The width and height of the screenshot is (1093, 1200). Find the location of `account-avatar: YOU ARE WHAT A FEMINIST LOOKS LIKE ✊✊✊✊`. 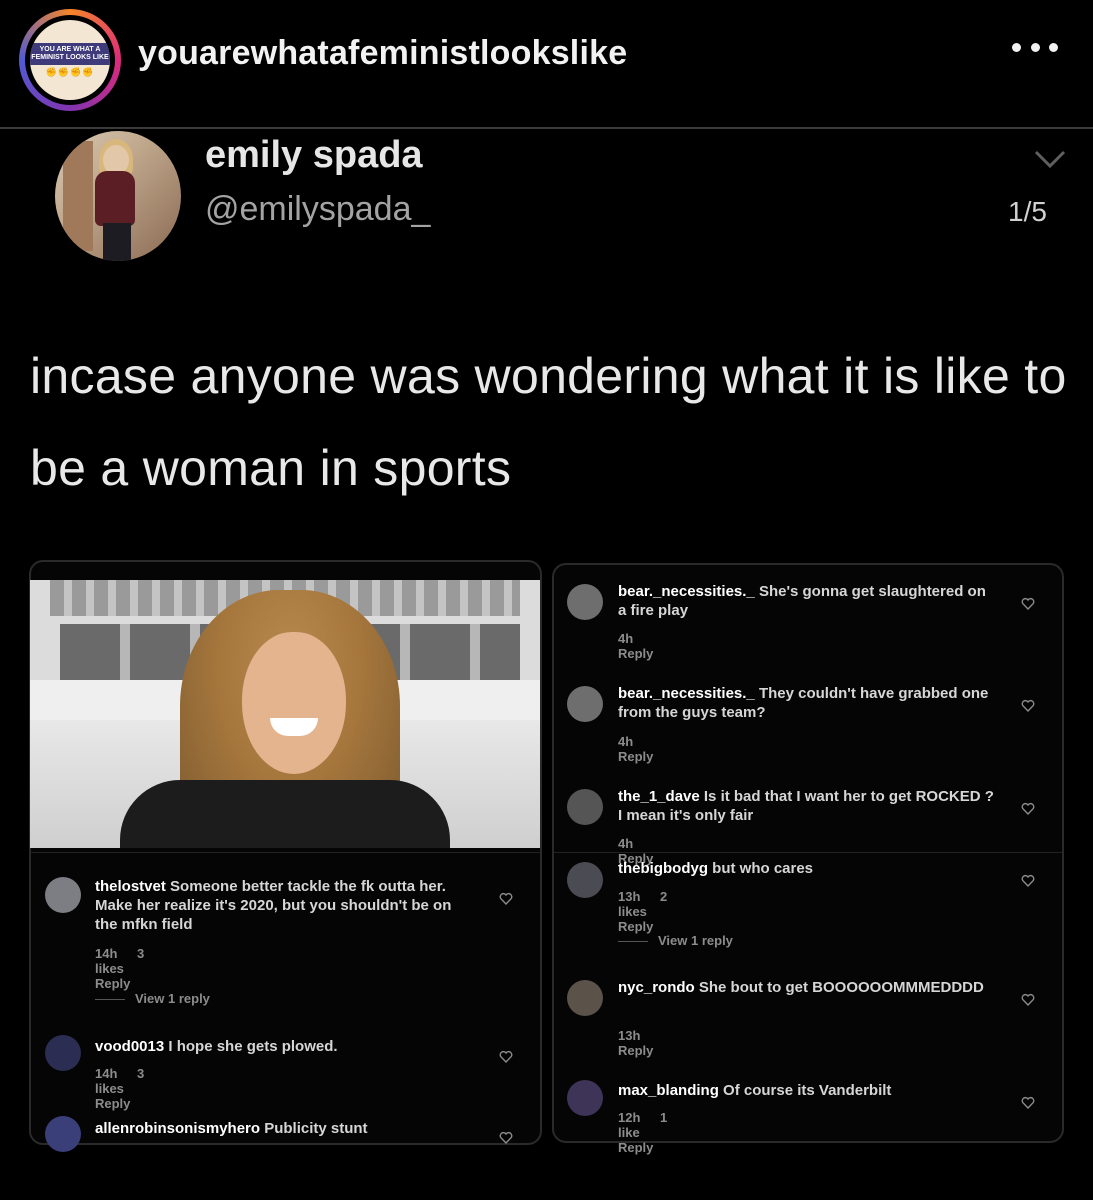

account-avatar: YOU ARE WHAT A FEMINIST LOOKS LIKE ✊✊✊✊ is located at coordinates (70, 60).